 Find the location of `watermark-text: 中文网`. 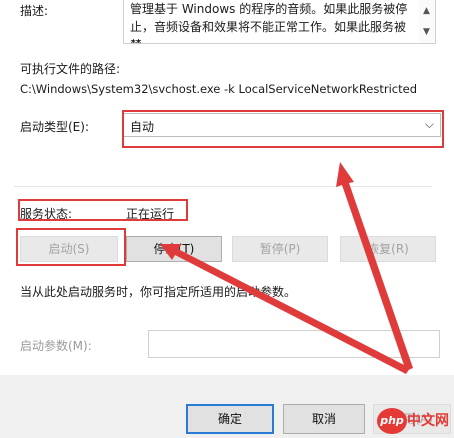

watermark-text: 中文网 is located at coordinates (428, 421).